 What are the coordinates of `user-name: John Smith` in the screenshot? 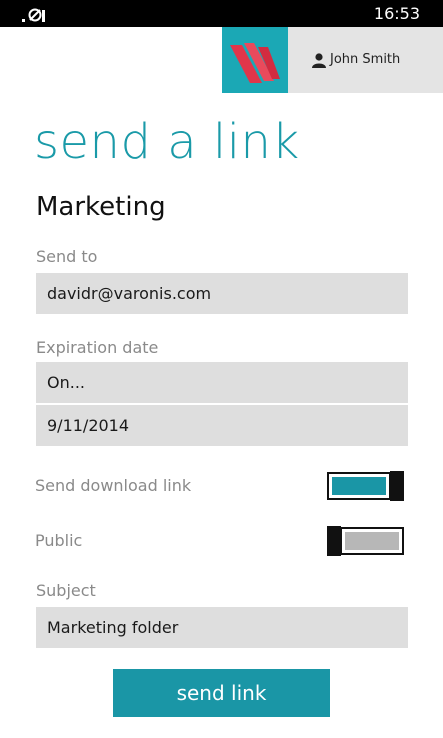 It's located at (365, 59).